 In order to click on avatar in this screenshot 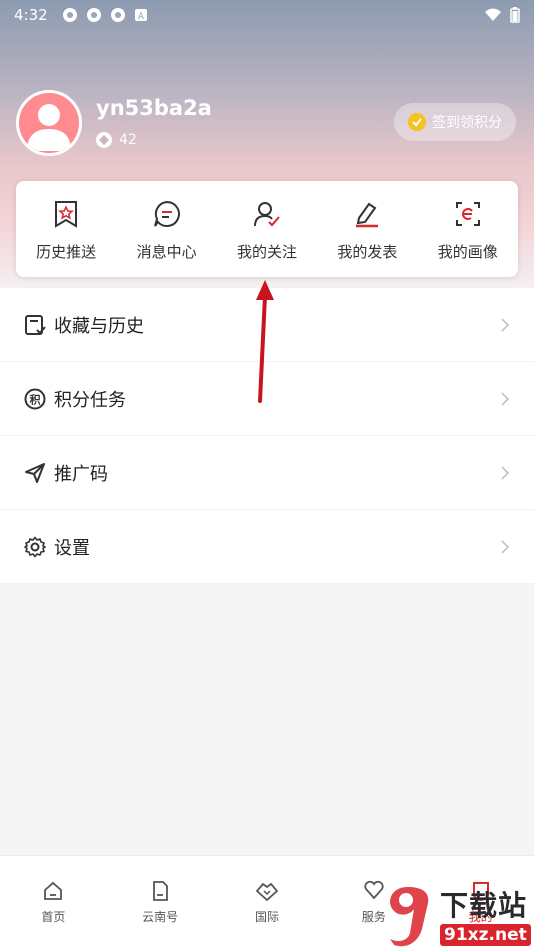, I will do `click(49, 123)`.